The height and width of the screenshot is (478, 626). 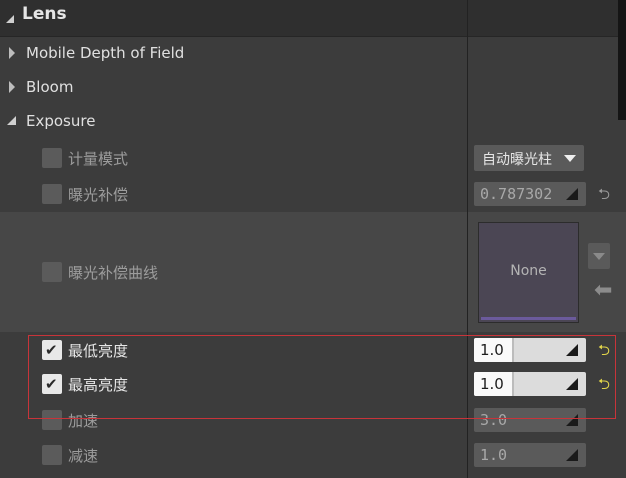 I want to click on speed-up-checkbox, so click(x=52, y=420).